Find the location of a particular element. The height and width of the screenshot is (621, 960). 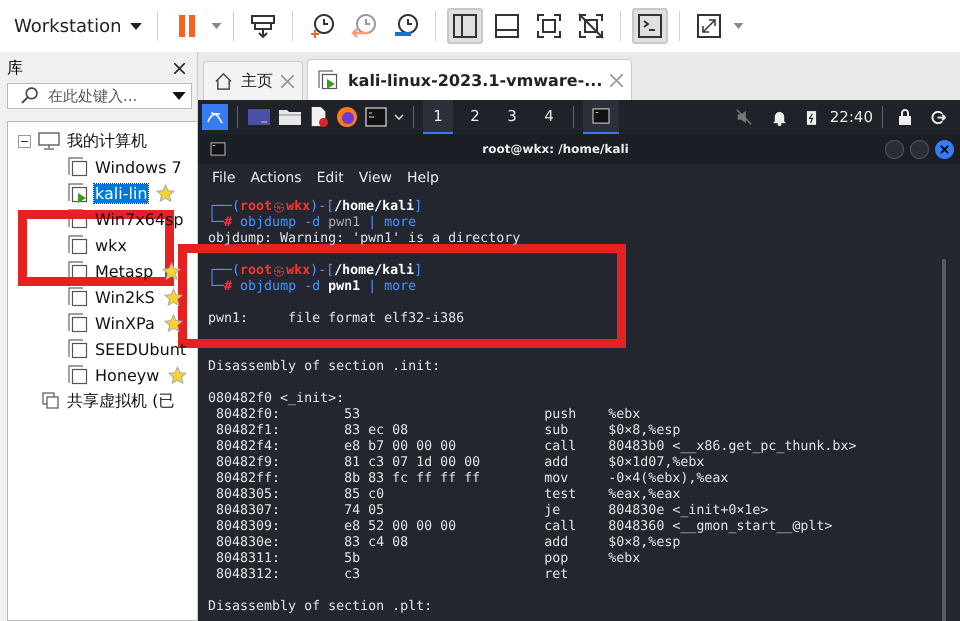

clock: 22:40 is located at coordinates (851, 117).